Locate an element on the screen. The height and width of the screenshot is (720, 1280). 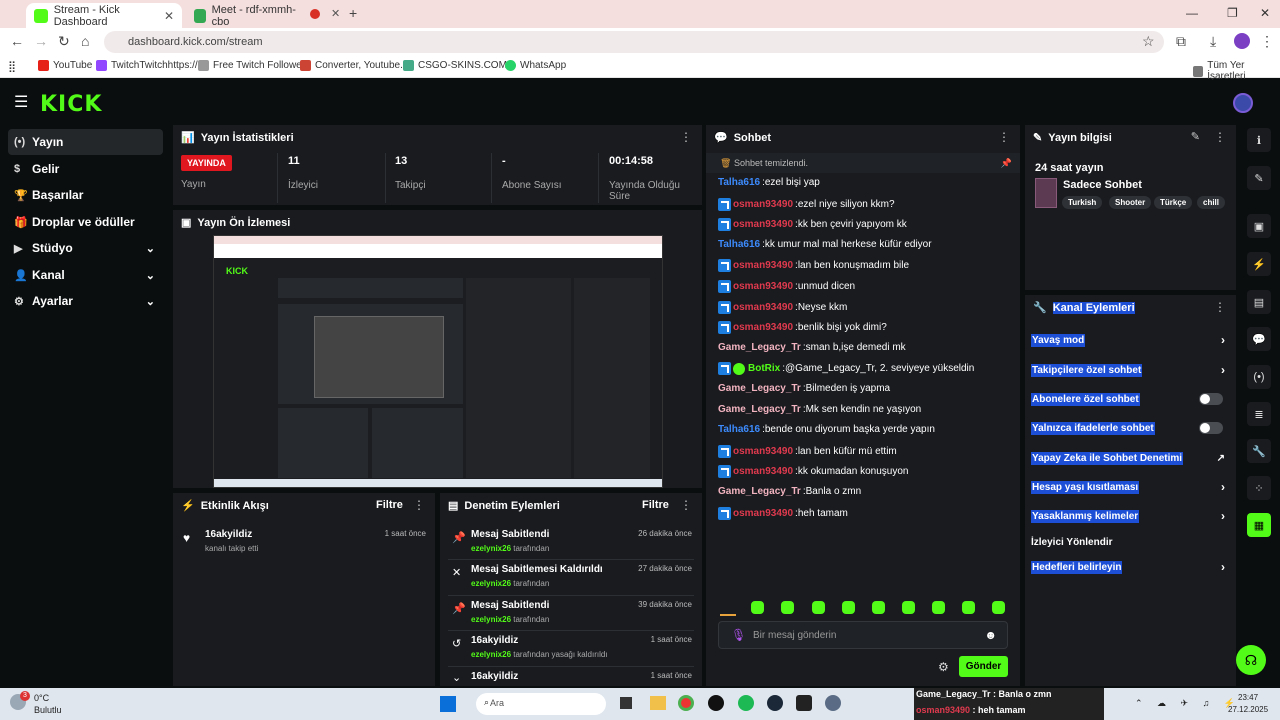
spotify-icon is located at coordinates (746, 703).